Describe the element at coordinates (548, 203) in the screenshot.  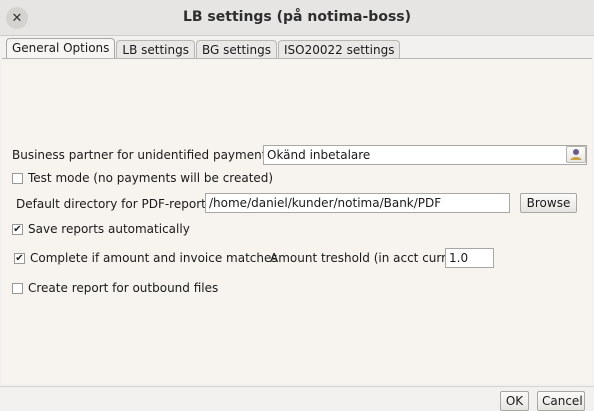
I see `browse-button: Browse` at that location.